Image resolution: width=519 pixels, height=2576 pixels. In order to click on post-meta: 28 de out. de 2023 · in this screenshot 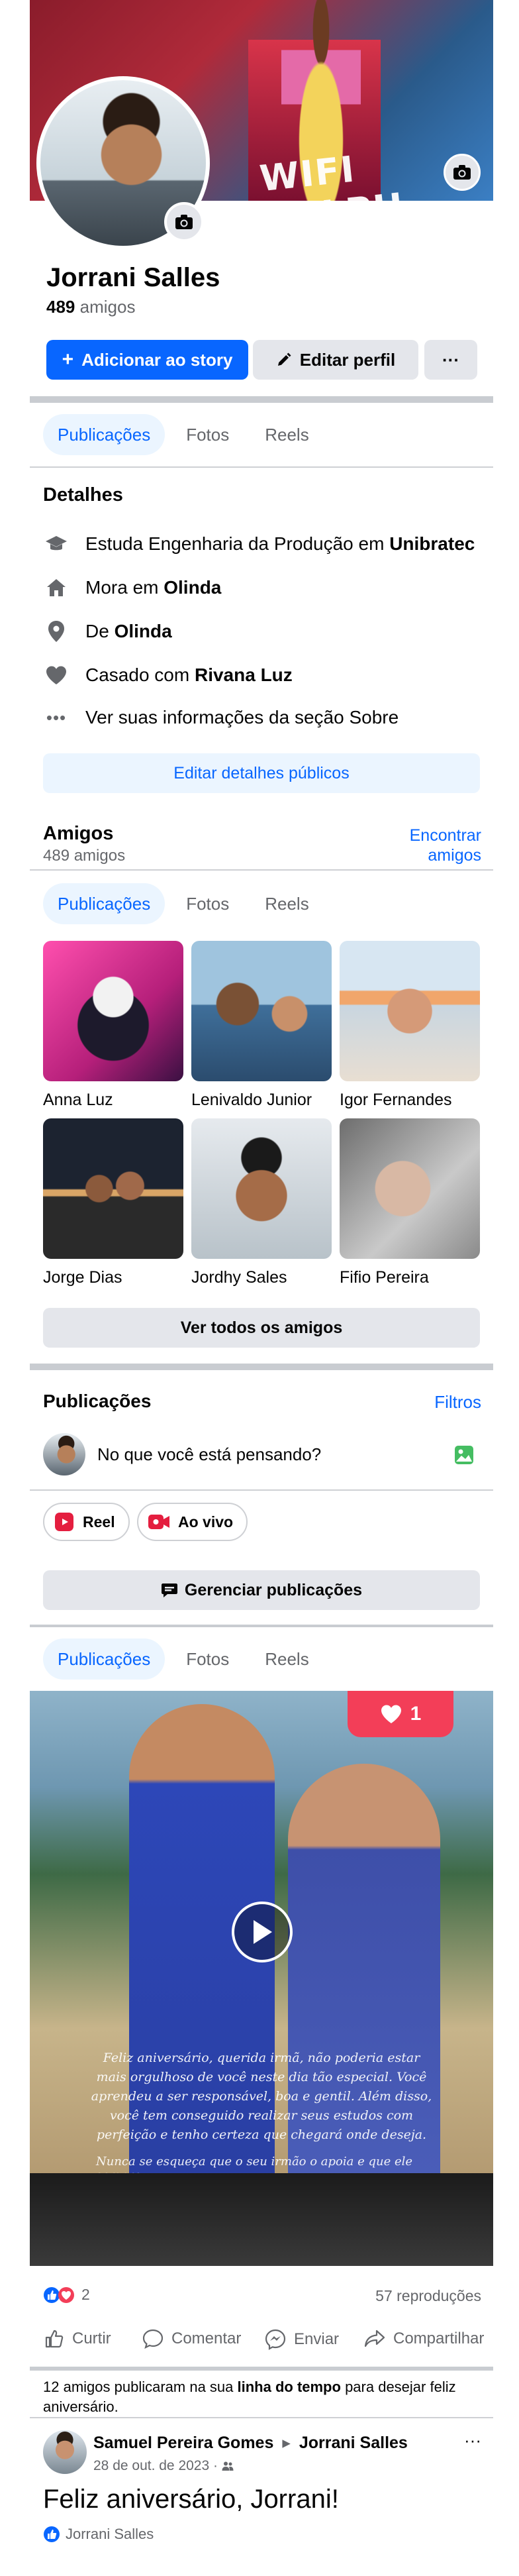, I will do `click(163, 2466)`.